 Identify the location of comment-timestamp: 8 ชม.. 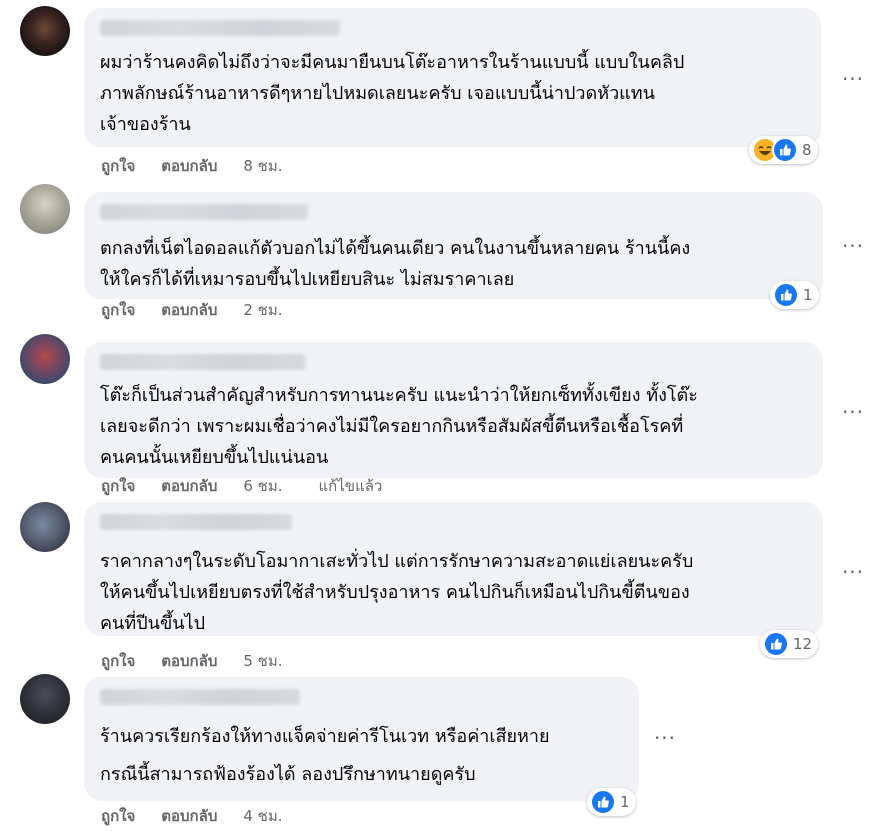
(262, 166).